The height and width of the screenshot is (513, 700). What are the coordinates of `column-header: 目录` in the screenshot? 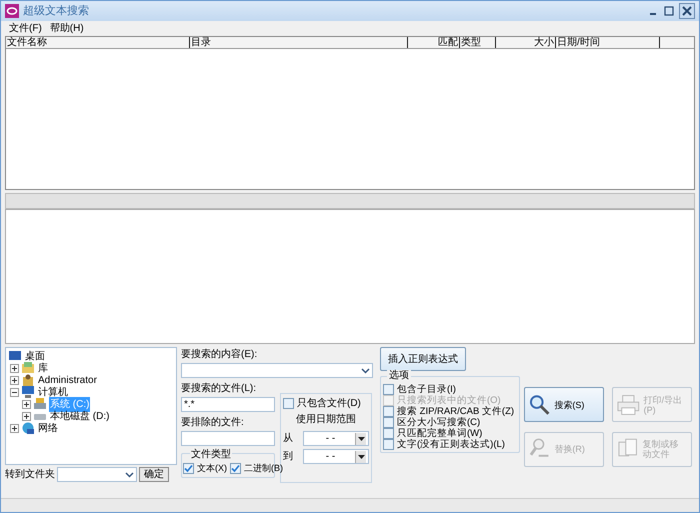 It's located at (299, 42).